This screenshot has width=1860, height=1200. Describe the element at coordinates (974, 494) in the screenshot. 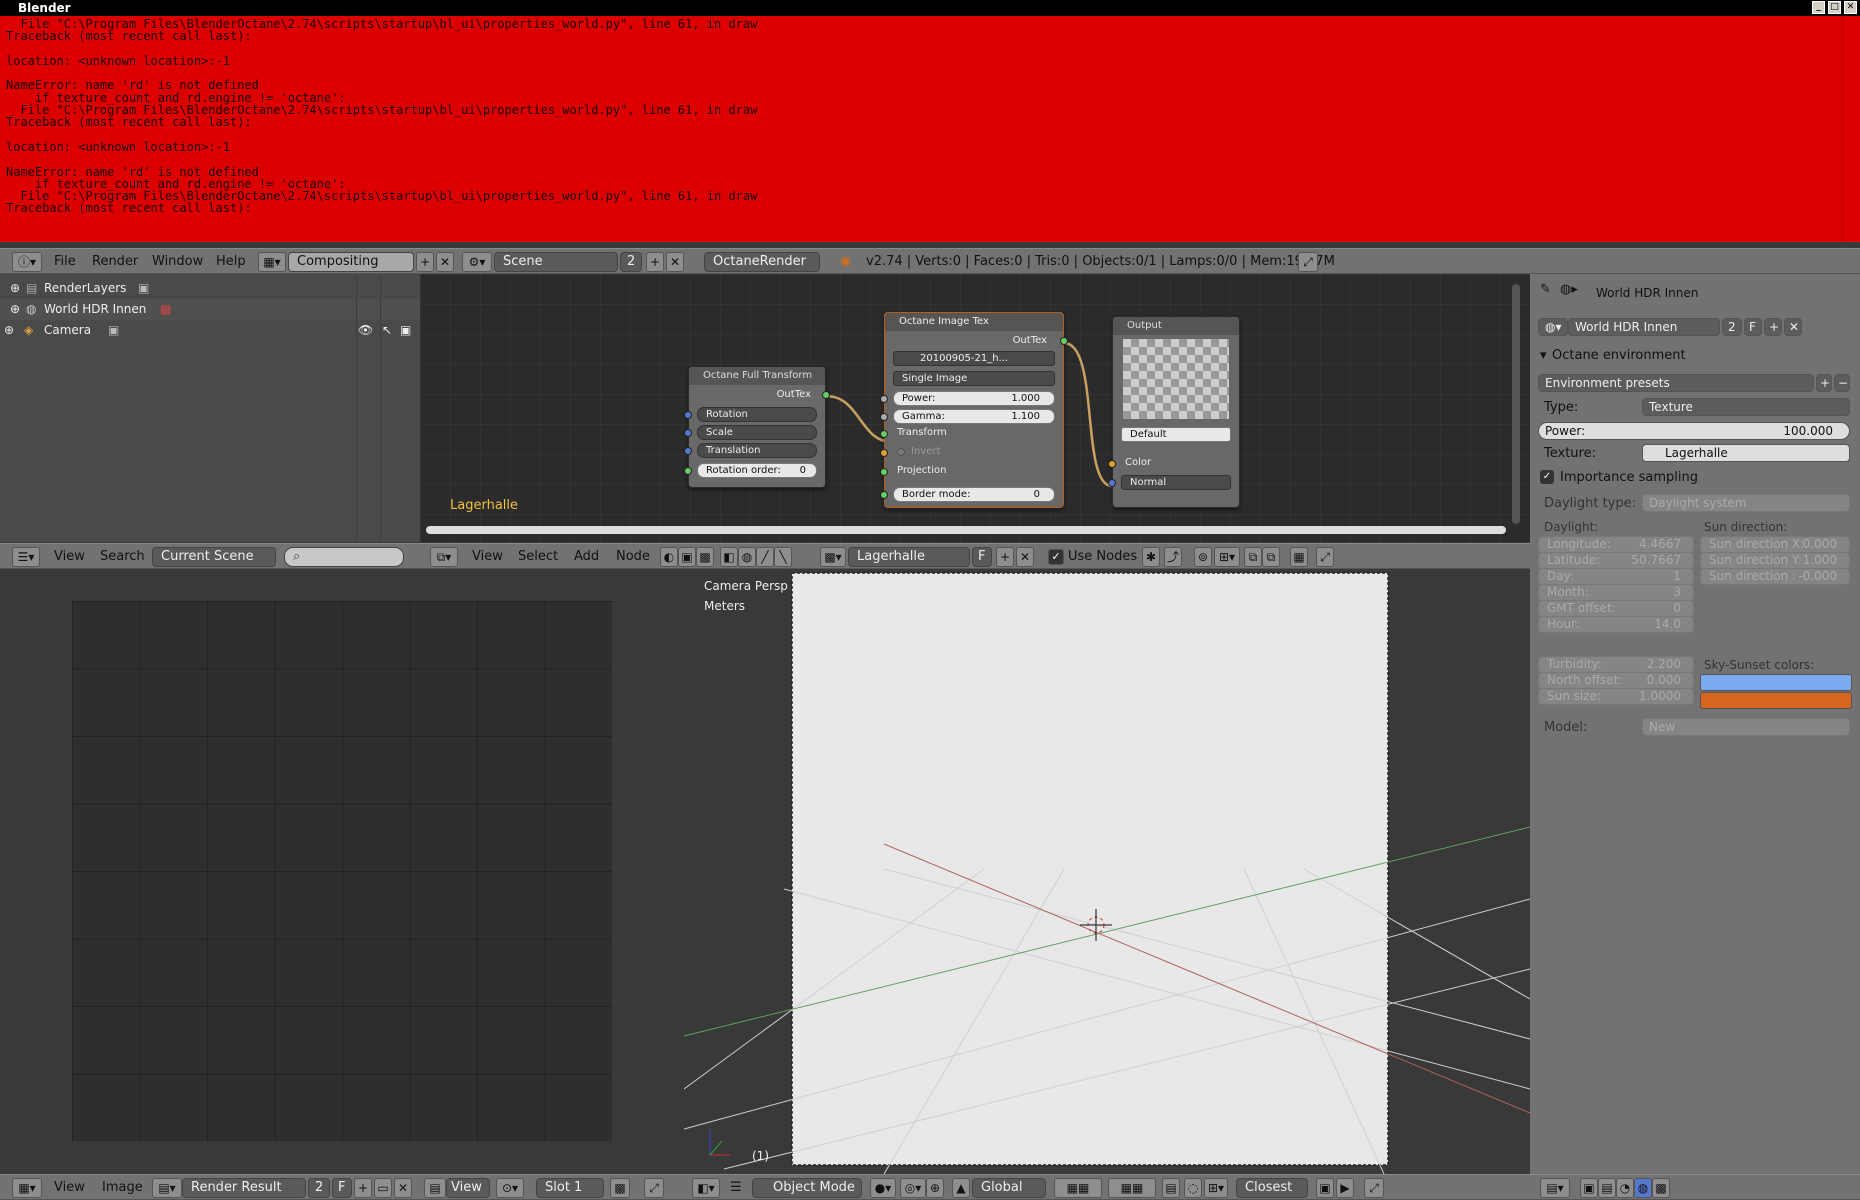

I see `border-mode-field: Border mode: 0` at that location.